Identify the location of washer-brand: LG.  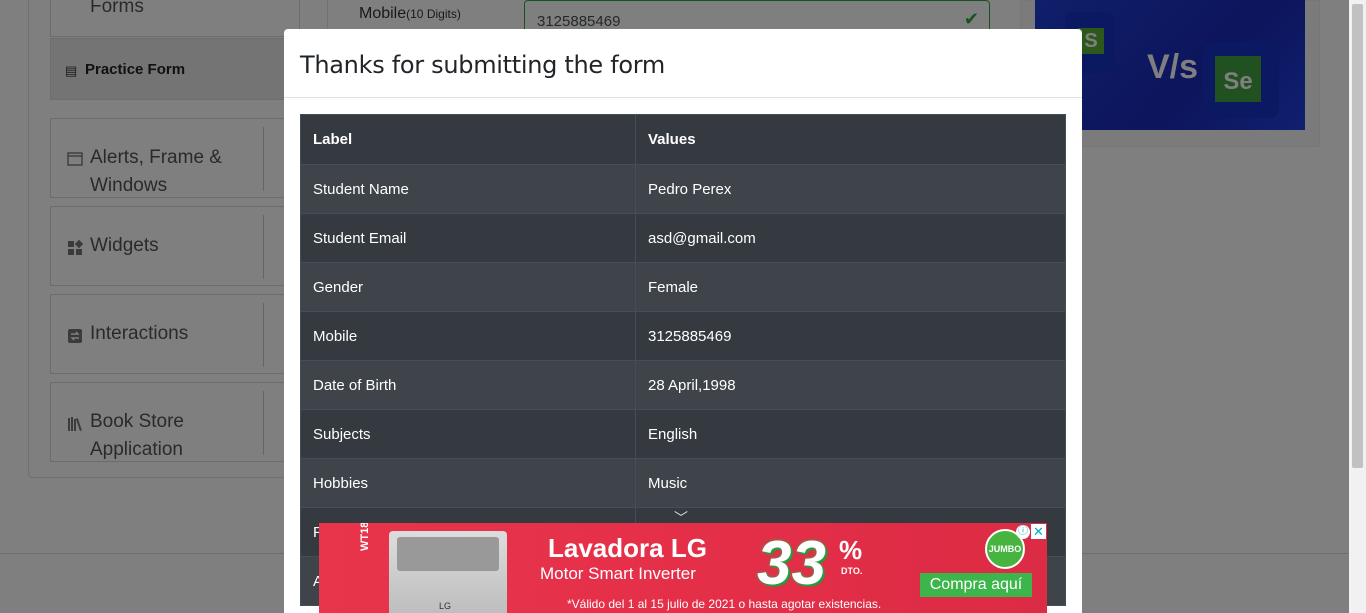
(445, 606).